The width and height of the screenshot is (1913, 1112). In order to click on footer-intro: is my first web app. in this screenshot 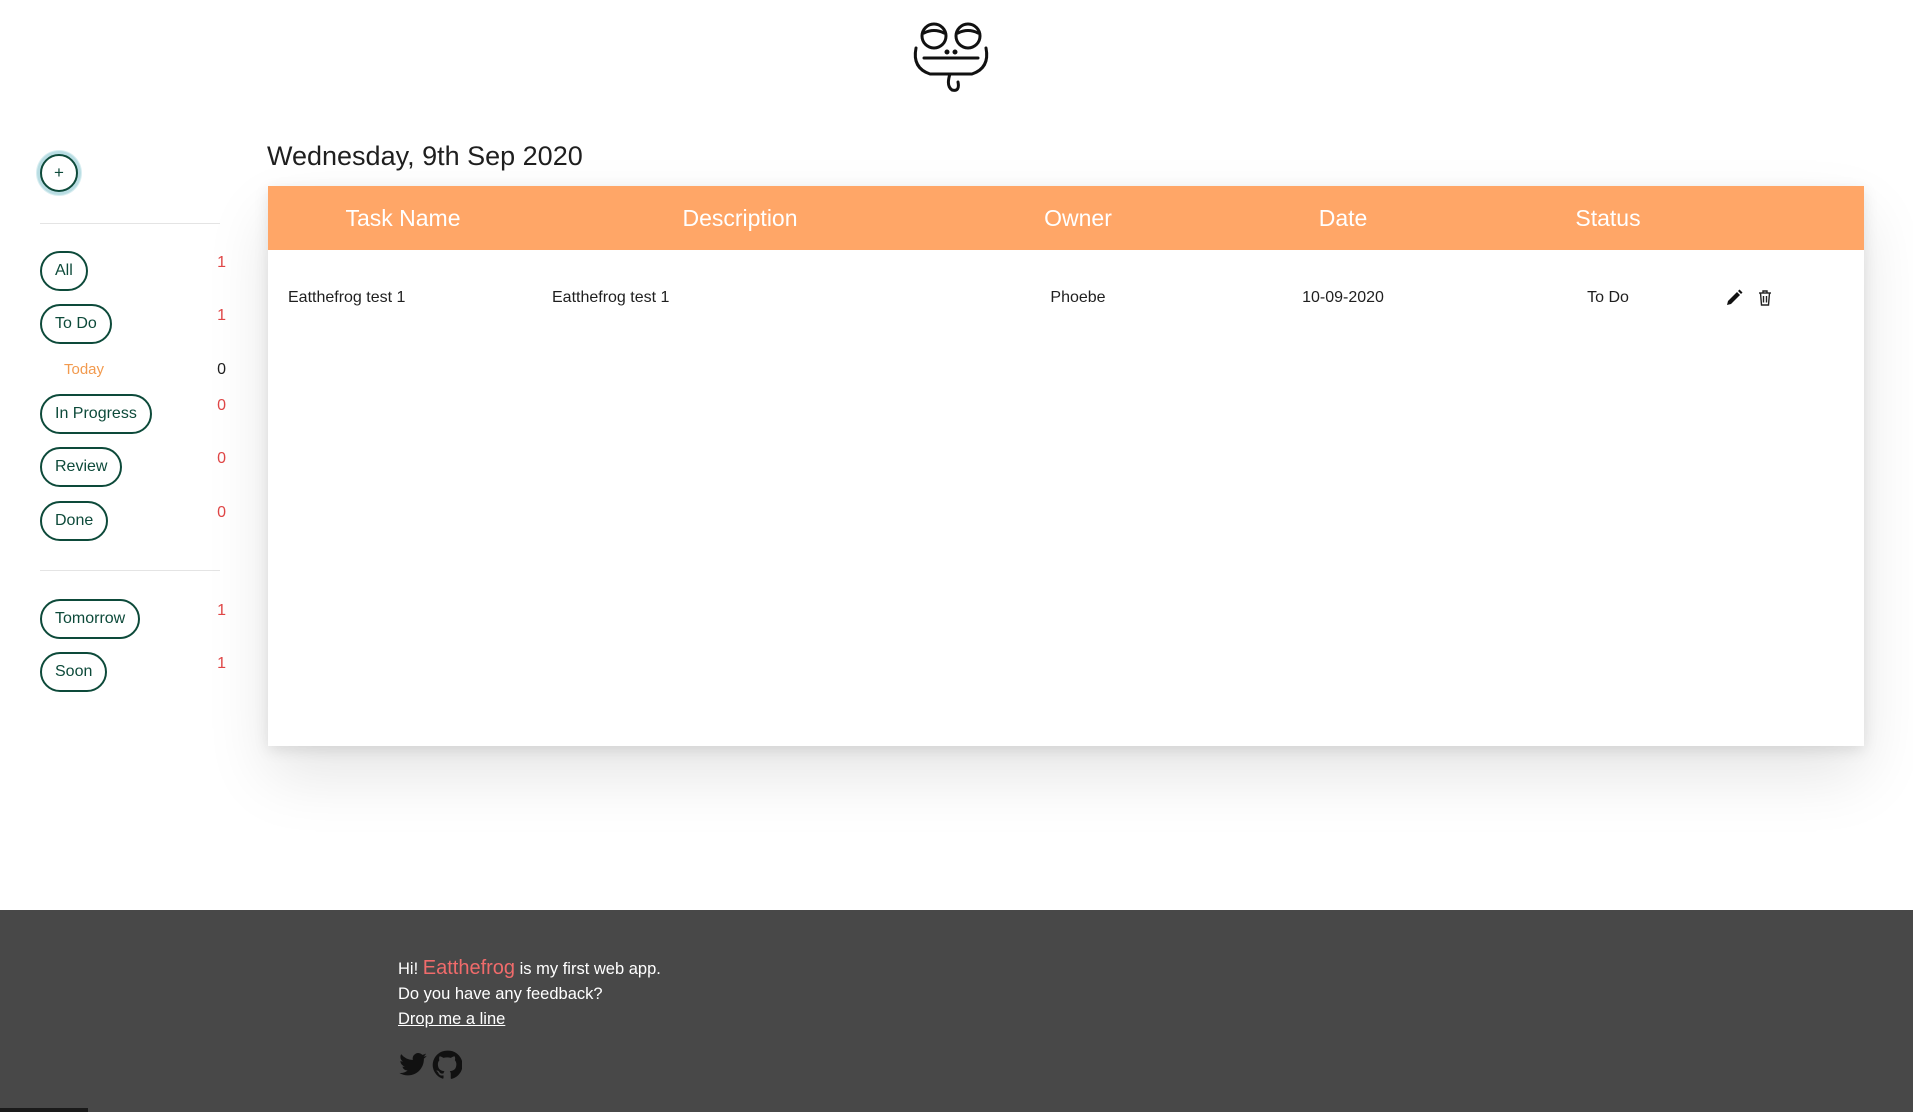, I will do `click(588, 969)`.